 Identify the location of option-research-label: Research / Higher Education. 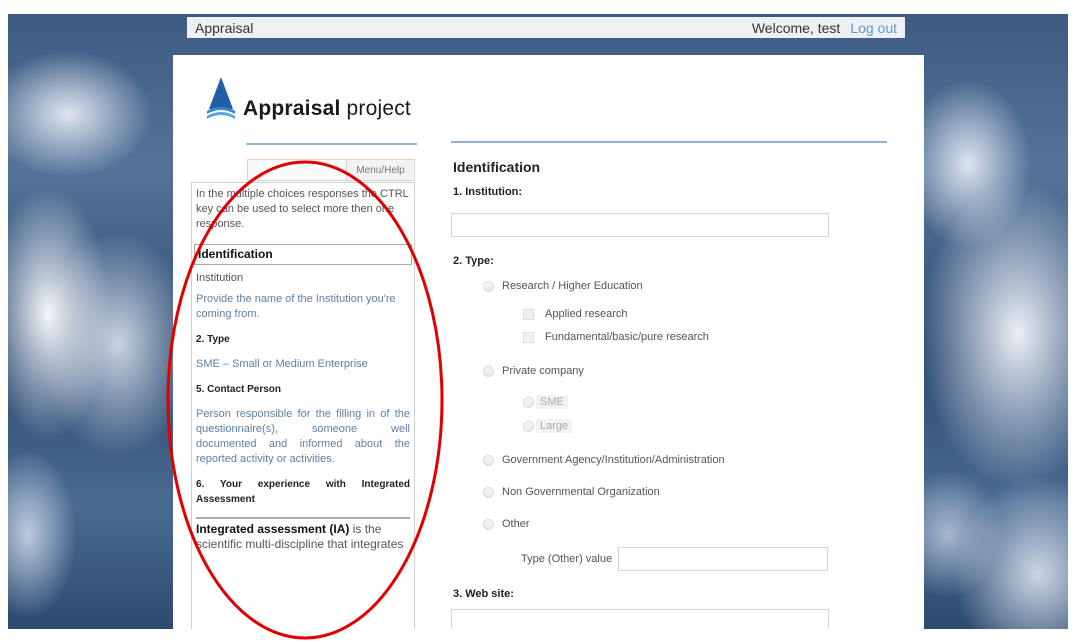
(572, 286).